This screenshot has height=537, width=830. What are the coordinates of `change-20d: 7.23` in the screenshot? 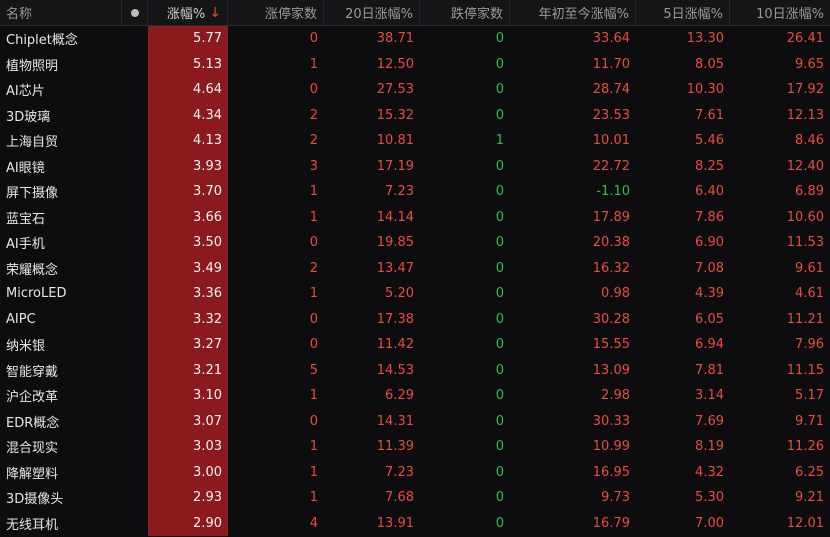 It's located at (399, 192).